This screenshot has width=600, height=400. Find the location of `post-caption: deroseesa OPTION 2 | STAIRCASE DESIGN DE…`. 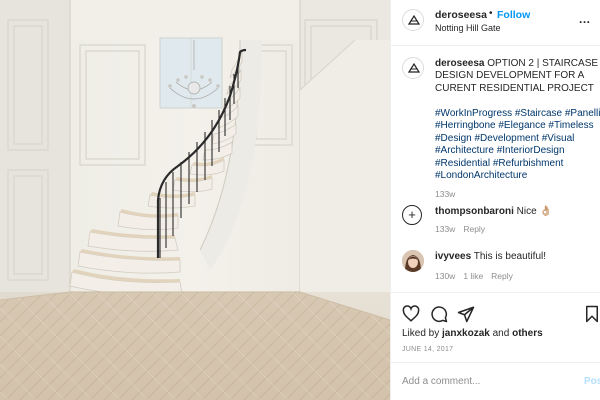

post-caption: deroseesa OPTION 2 | STAIRCASE DESIGN DE… is located at coordinates (517, 76).